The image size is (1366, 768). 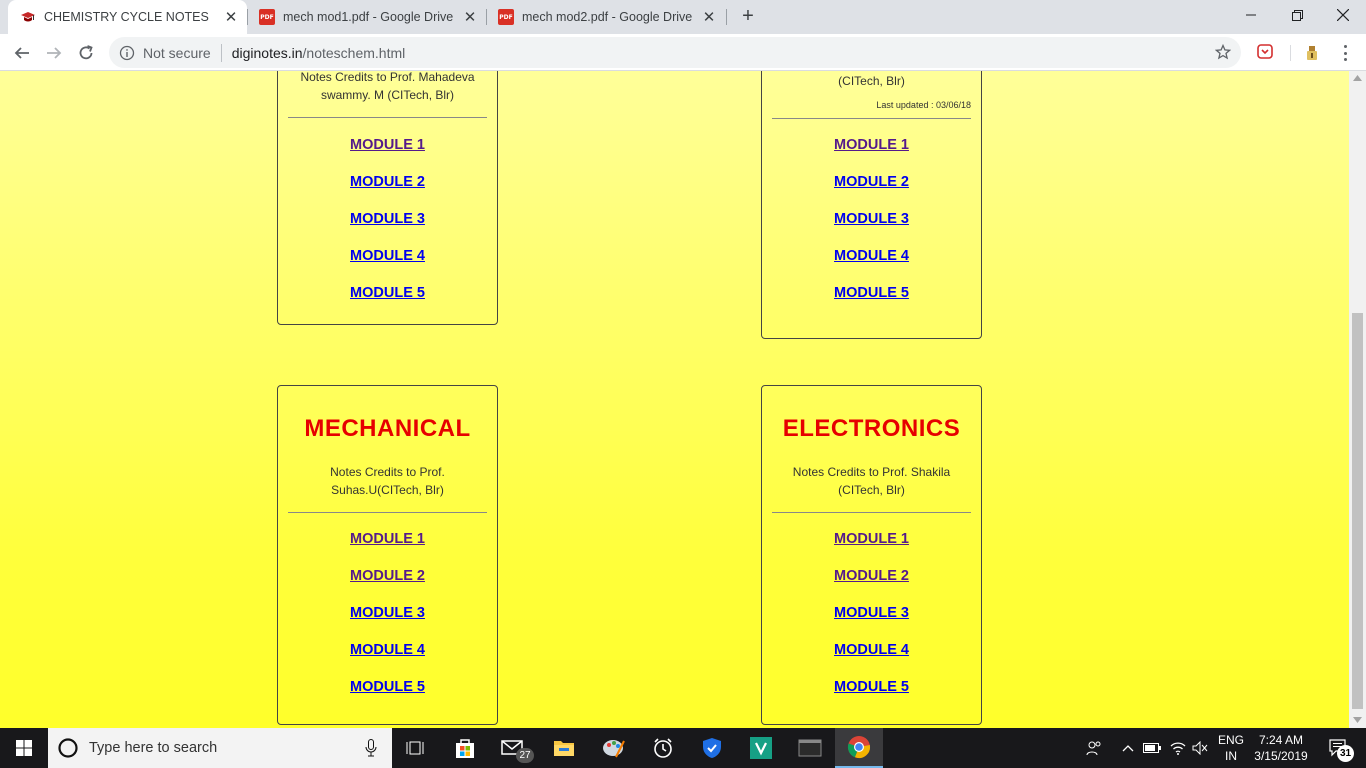 I want to click on extension-pocket-button, so click(x=1265, y=52).